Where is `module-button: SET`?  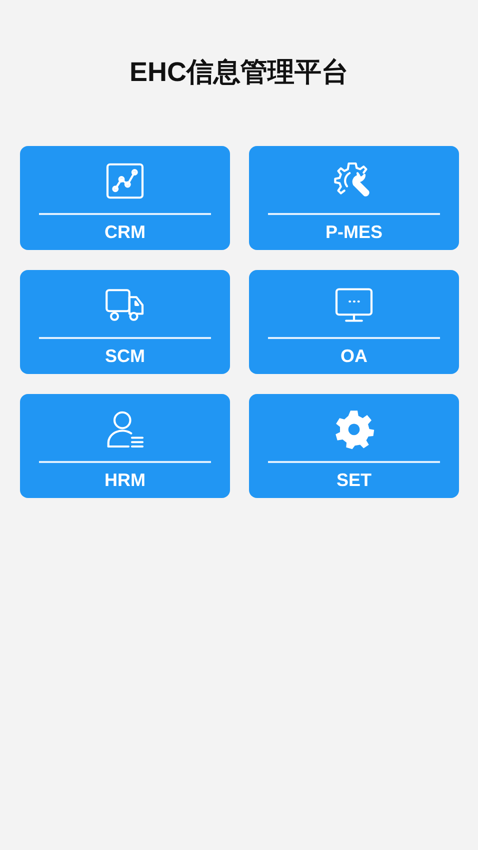
module-button: SET is located at coordinates (354, 446).